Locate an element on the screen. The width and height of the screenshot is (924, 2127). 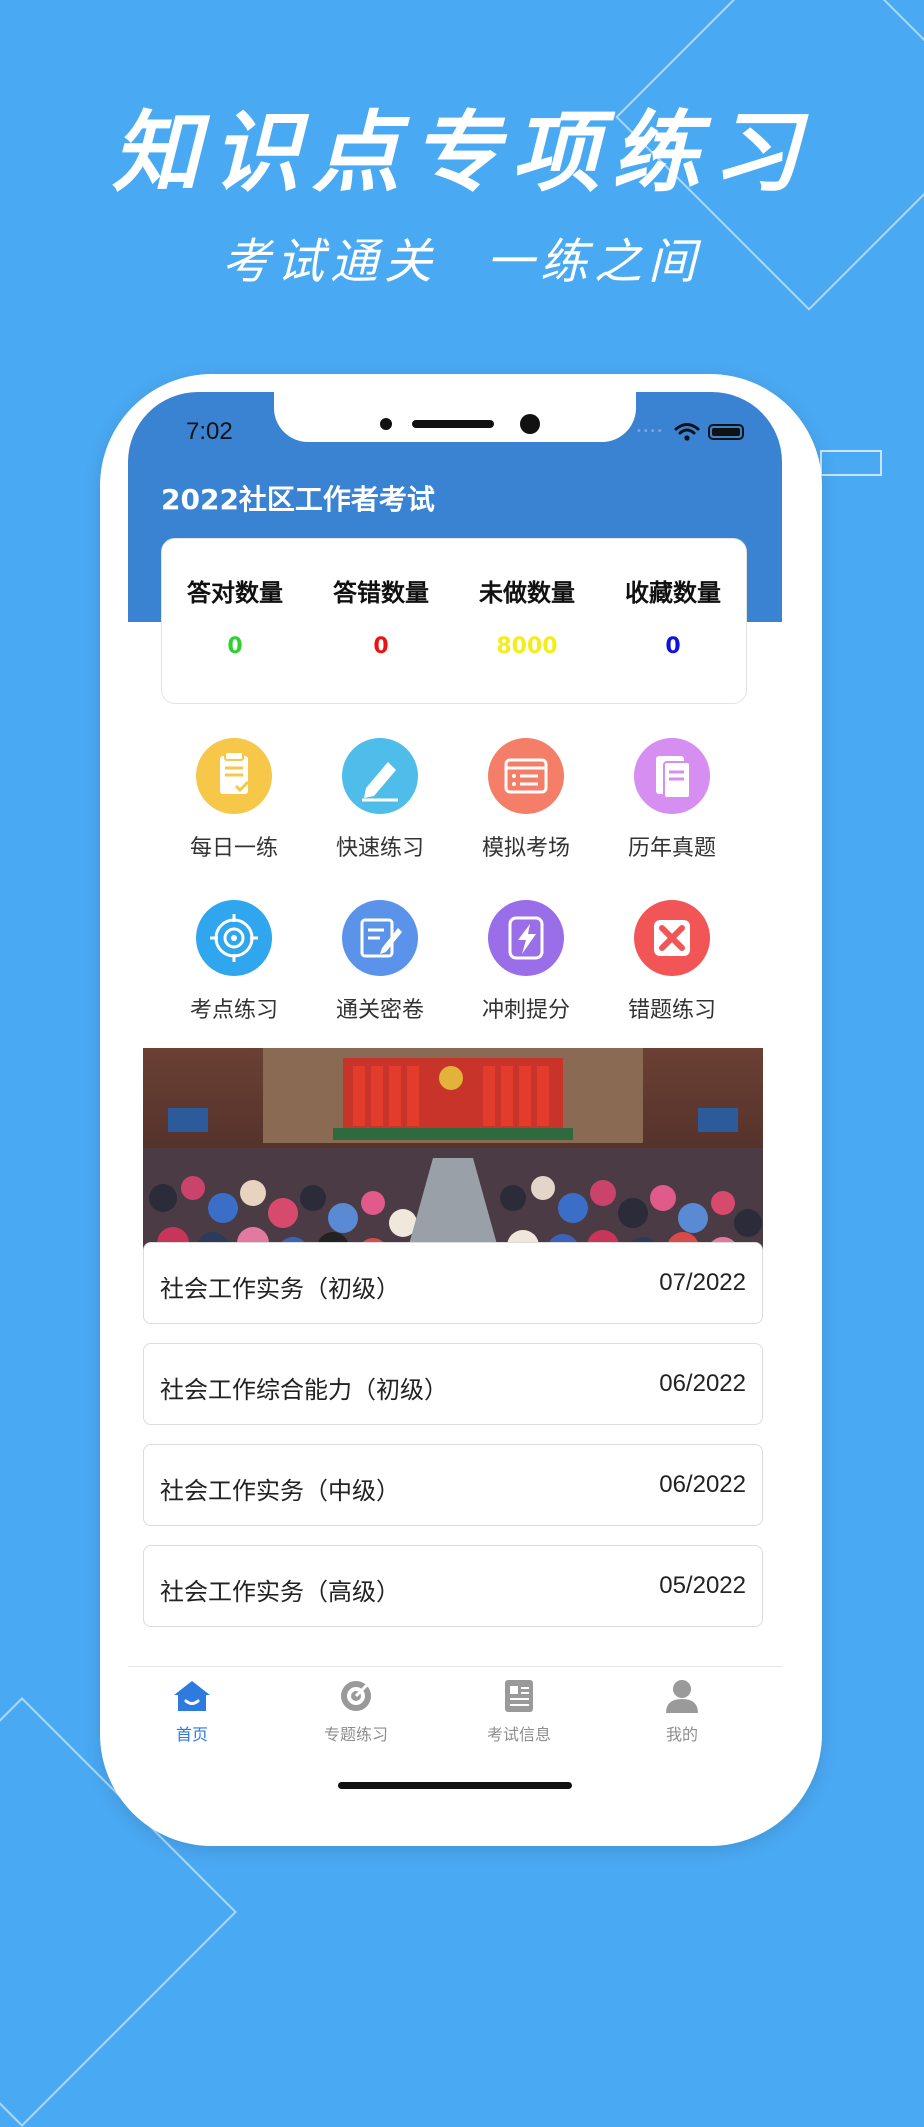
feature-daily-practice: 每日一练 is located at coordinates (234, 800).